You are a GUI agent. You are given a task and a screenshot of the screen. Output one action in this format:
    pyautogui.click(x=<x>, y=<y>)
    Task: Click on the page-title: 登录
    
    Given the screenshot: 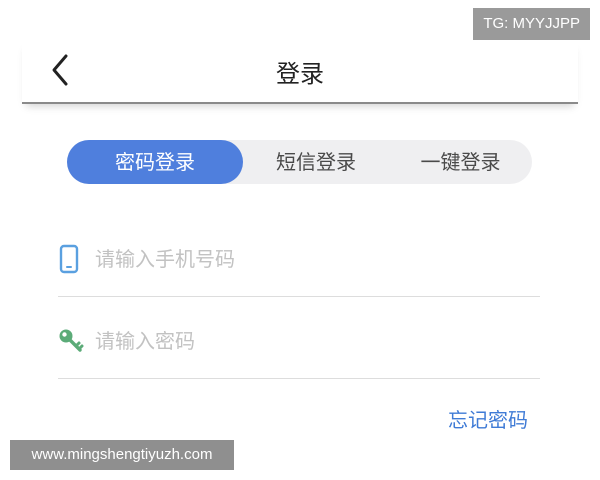 What is the action you would take?
    pyautogui.click(x=300, y=74)
    